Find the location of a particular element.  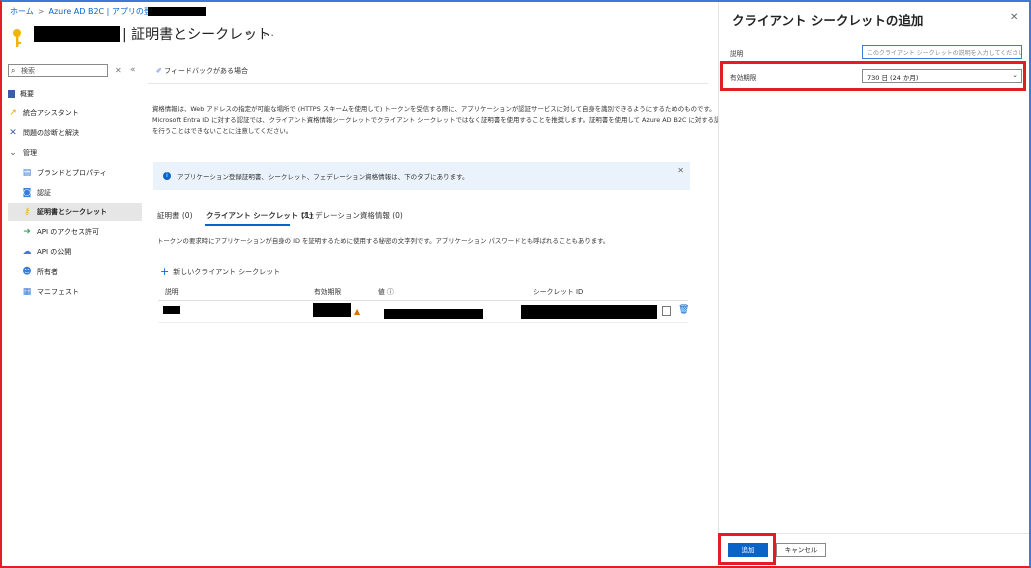

sidebar-search-input: ⌕ 検索 is located at coordinates (58, 70).